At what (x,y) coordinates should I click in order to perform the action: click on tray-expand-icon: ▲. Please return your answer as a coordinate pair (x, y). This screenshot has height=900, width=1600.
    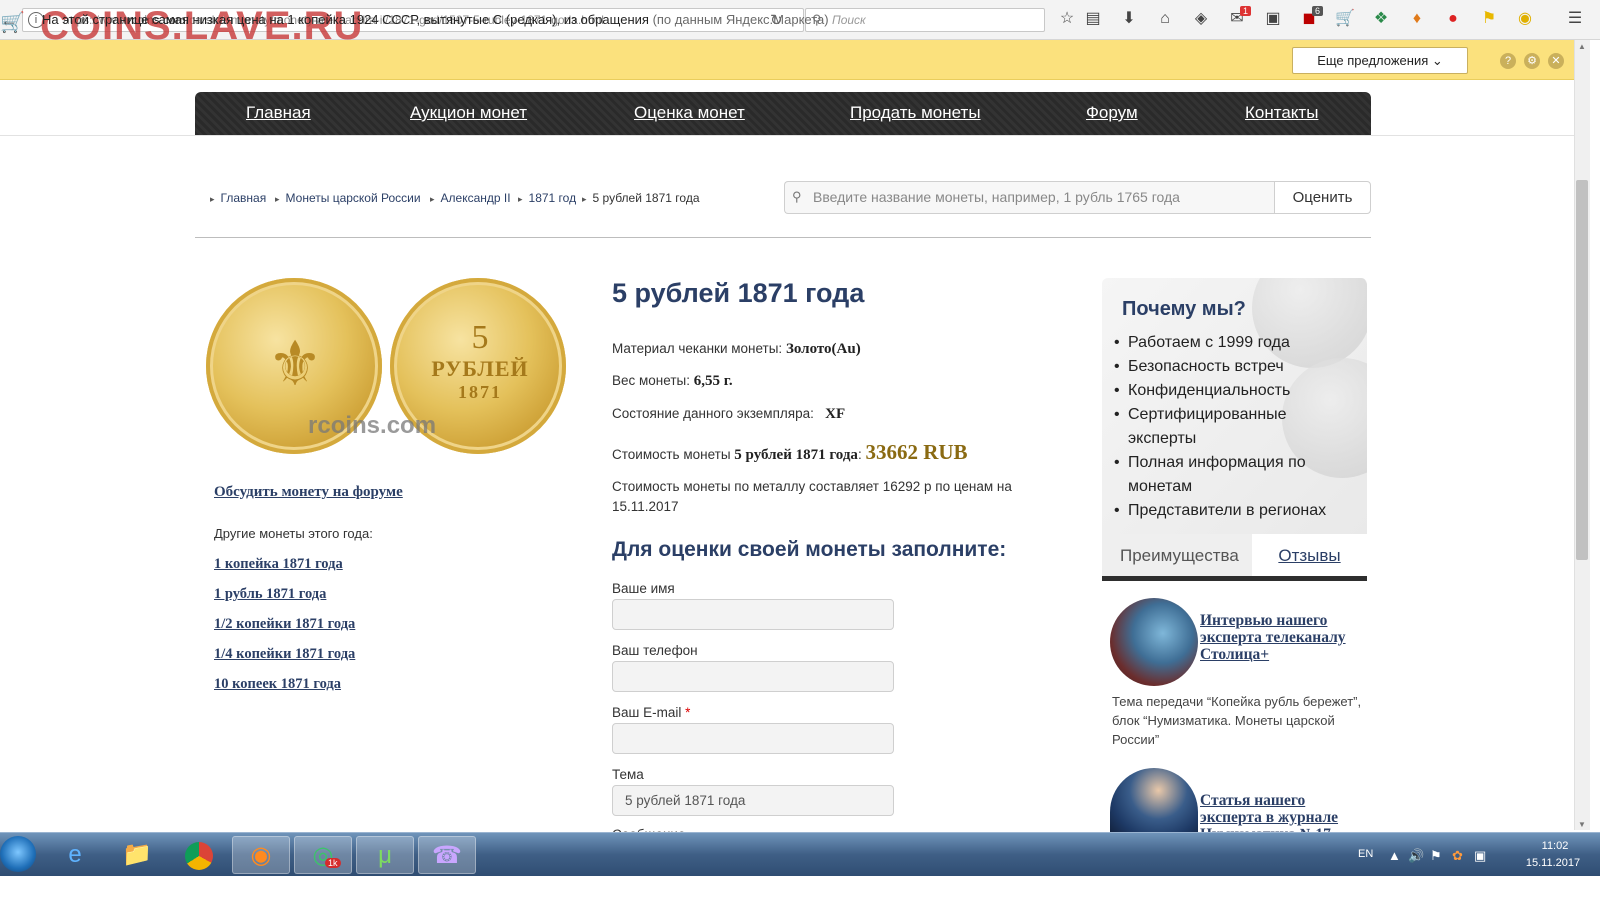
    Looking at the image, I should click on (1394, 855).